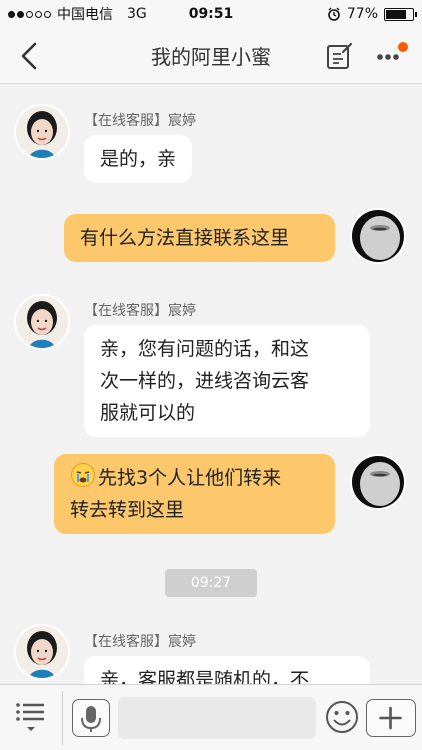 The width and height of the screenshot is (422, 750). Describe the element at coordinates (83, 475) in the screenshot. I see `crying-face-icon` at that location.